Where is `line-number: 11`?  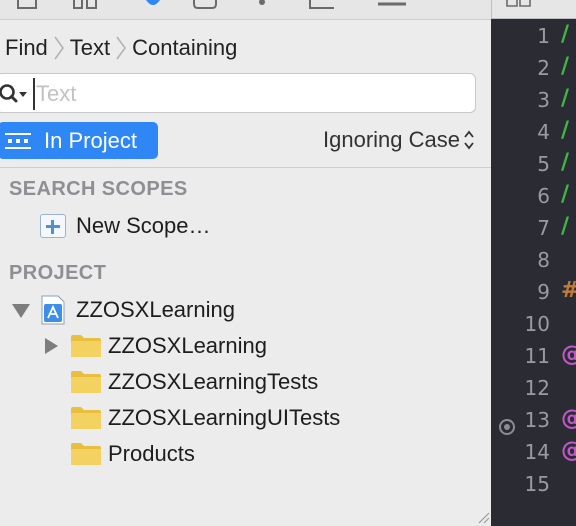
line-number: 11 is located at coordinates (537, 356).